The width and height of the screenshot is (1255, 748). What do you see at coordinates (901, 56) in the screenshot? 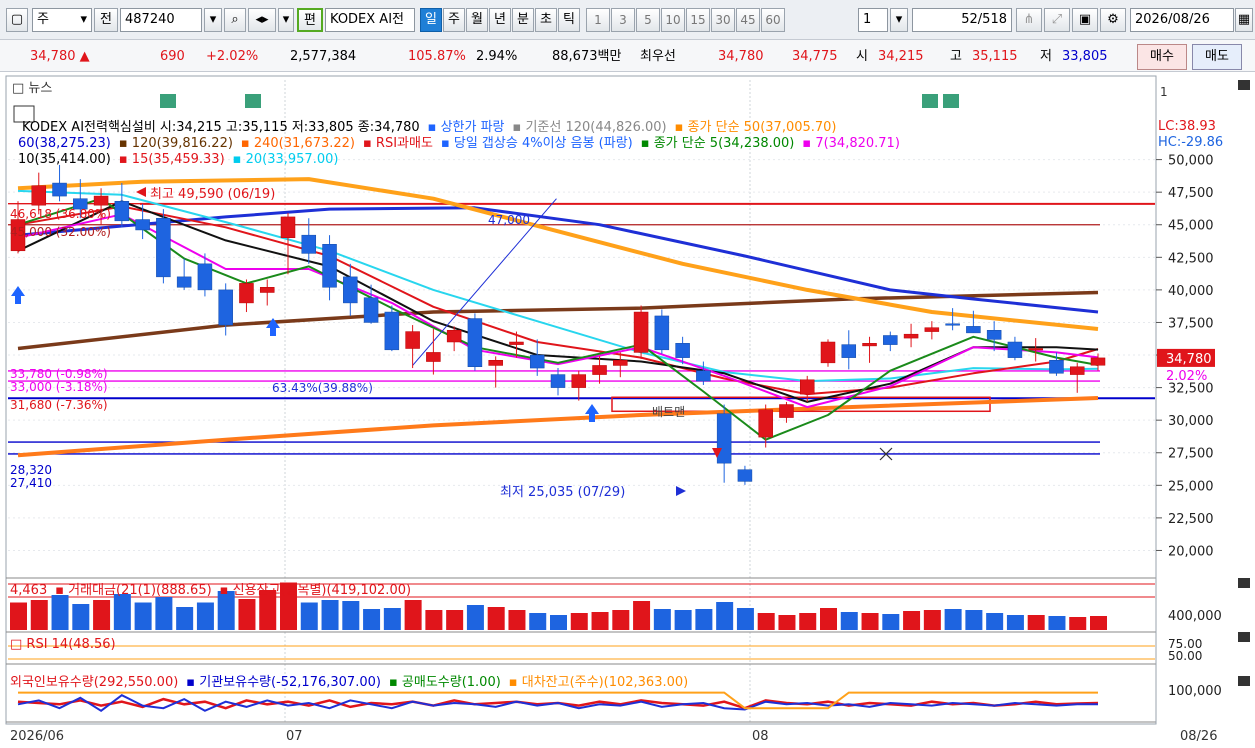
I see `quote-open: 34,215` at bounding box center [901, 56].